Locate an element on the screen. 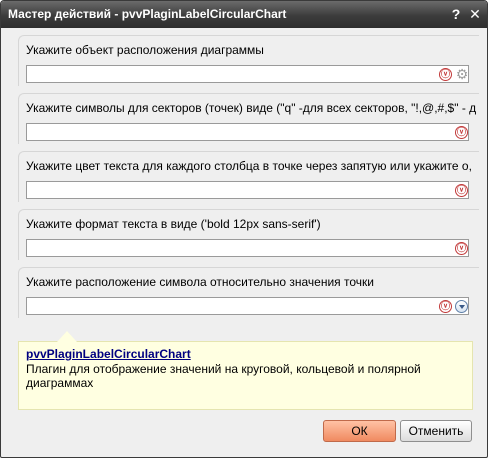  gear-icon: ⚙ is located at coordinates (462, 74).